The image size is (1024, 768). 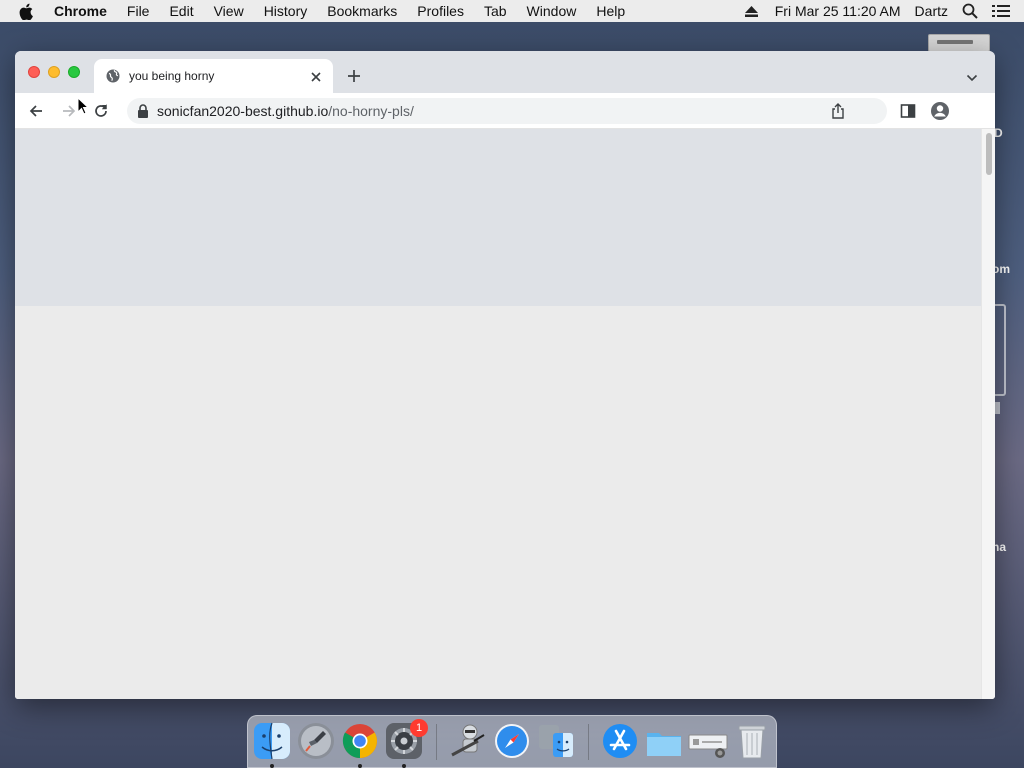 I want to click on dock: 1, so click(x=512, y=741).